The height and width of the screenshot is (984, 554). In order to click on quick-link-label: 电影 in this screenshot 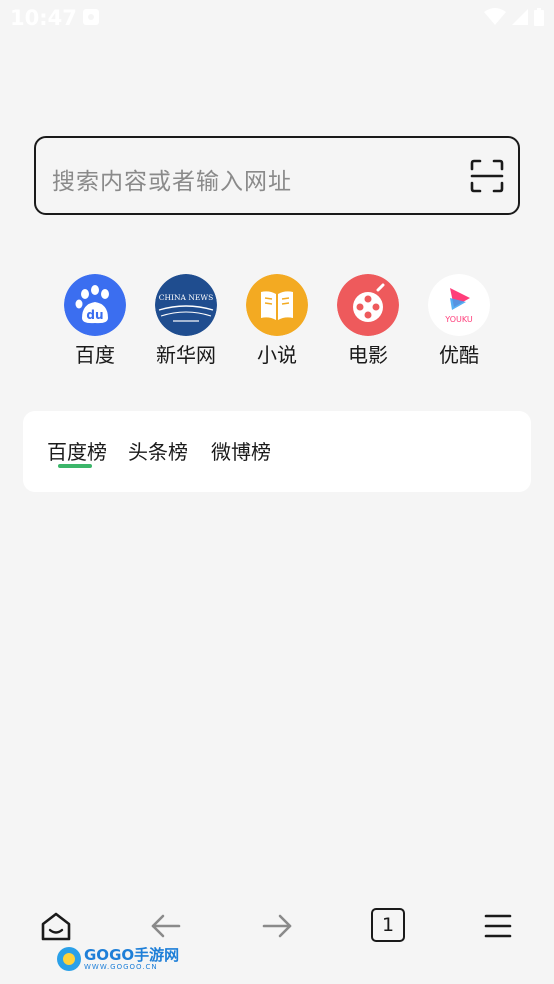, I will do `click(368, 355)`.